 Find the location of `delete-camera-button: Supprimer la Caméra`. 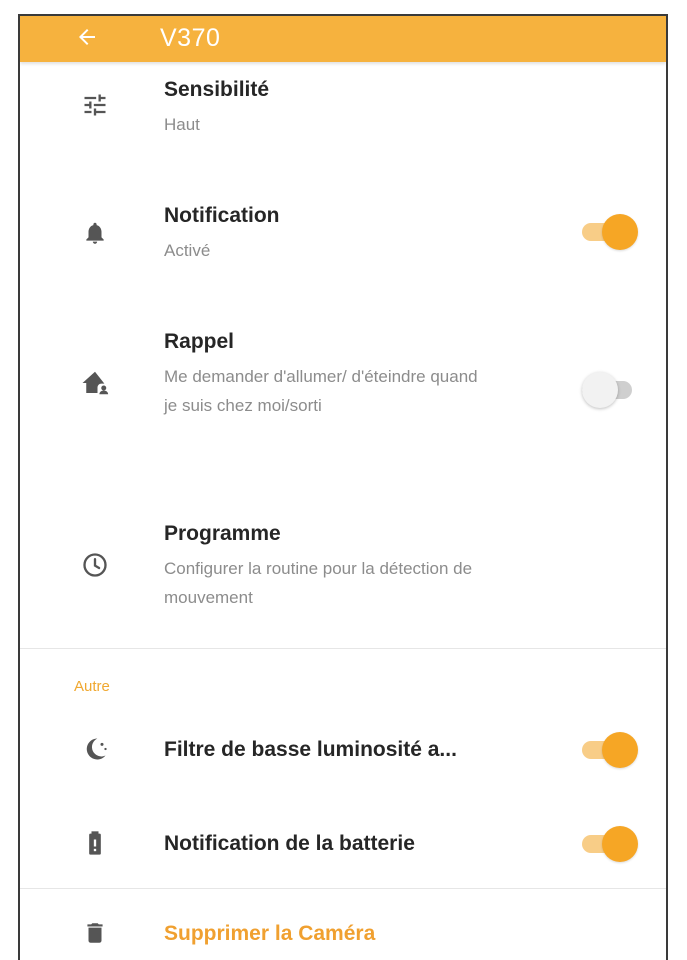

delete-camera-button: Supprimer la Caméra is located at coordinates (343, 935).